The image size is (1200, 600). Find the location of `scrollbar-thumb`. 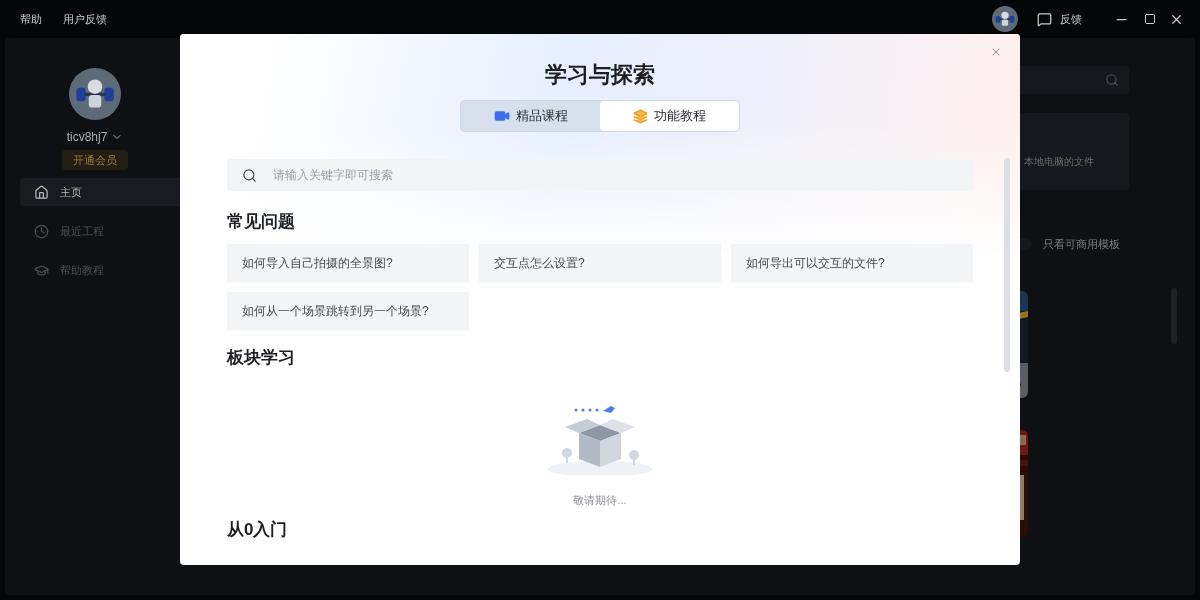

scrollbar-thumb is located at coordinates (1007, 265).